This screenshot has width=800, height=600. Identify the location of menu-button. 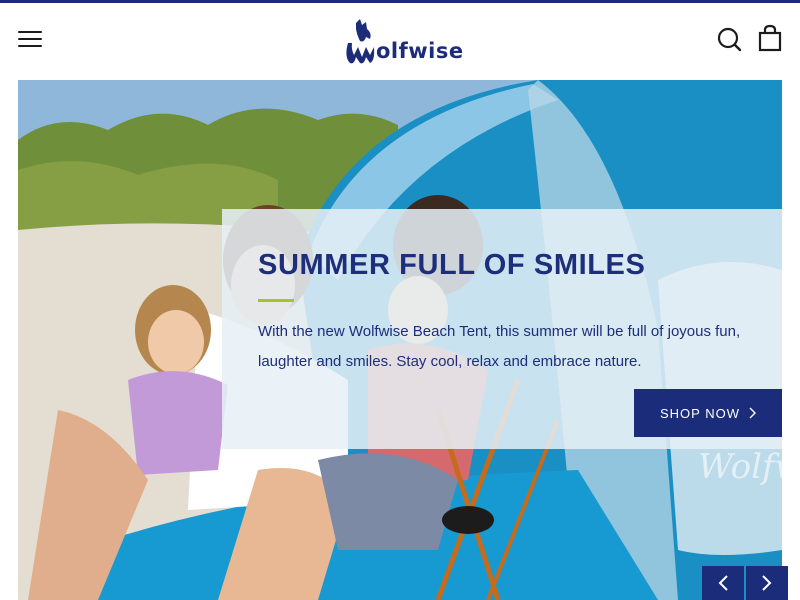
(30, 39).